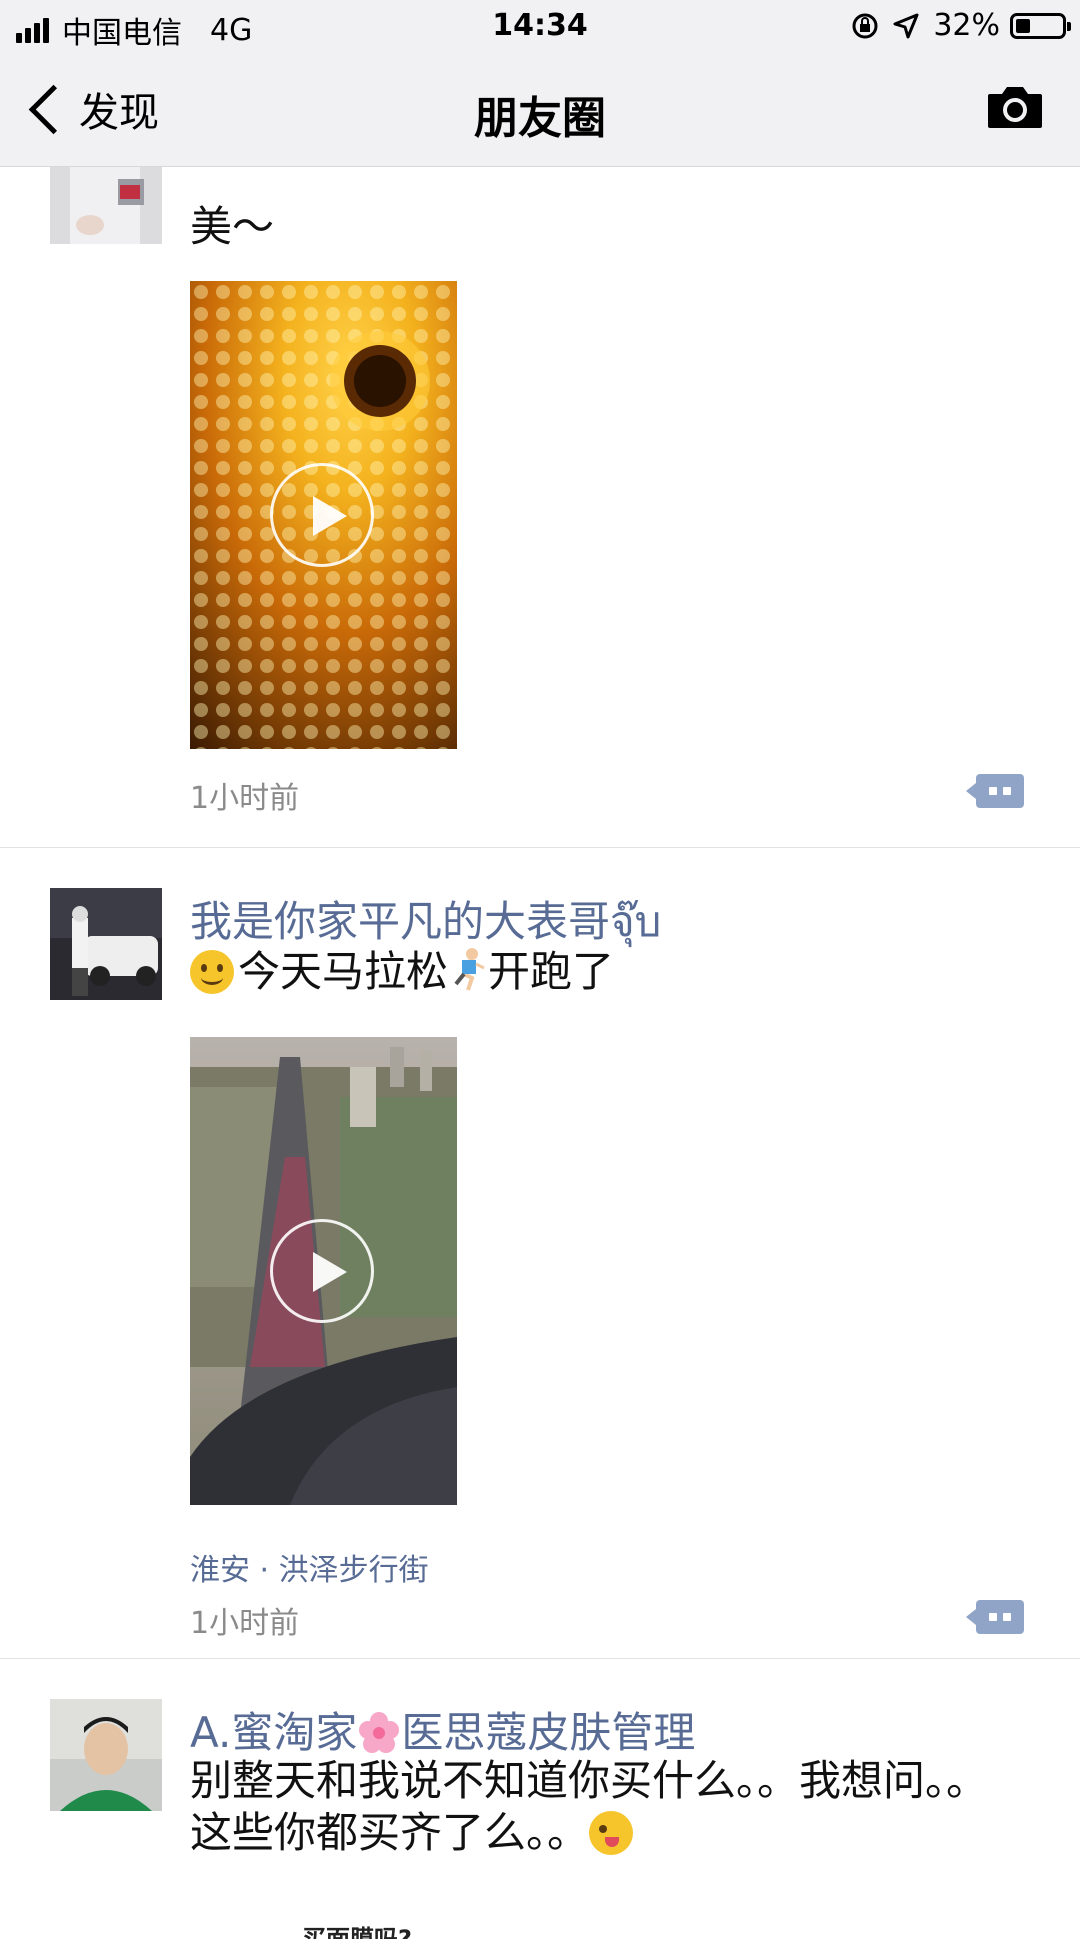 The height and width of the screenshot is (1939, 1080). What do you see at coordinates (309, 1567) in the screenshot?
I see `post-location: 淮安 · 洪泽步行街` at bounding box center [309, 1567].